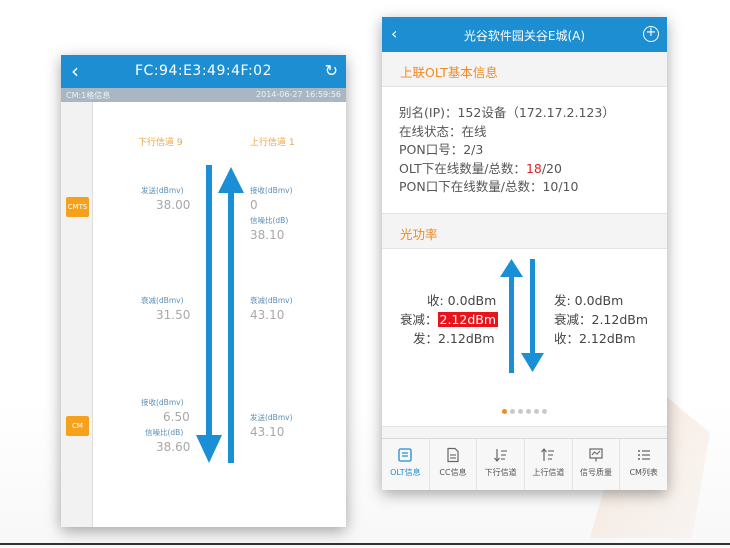 The height and width of the screenshot is (548, 730). What do you see at coordinates (548, 454) in the screenshot?
I see `upstream-sort-icon` at bounding box center [548, 454].